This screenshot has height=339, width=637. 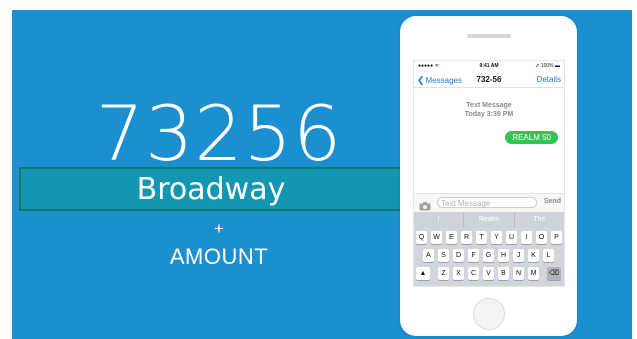 What do you see at coordinates (556, 237) in the screenshot?
I see `key: P` at bounding box center [556, 237].